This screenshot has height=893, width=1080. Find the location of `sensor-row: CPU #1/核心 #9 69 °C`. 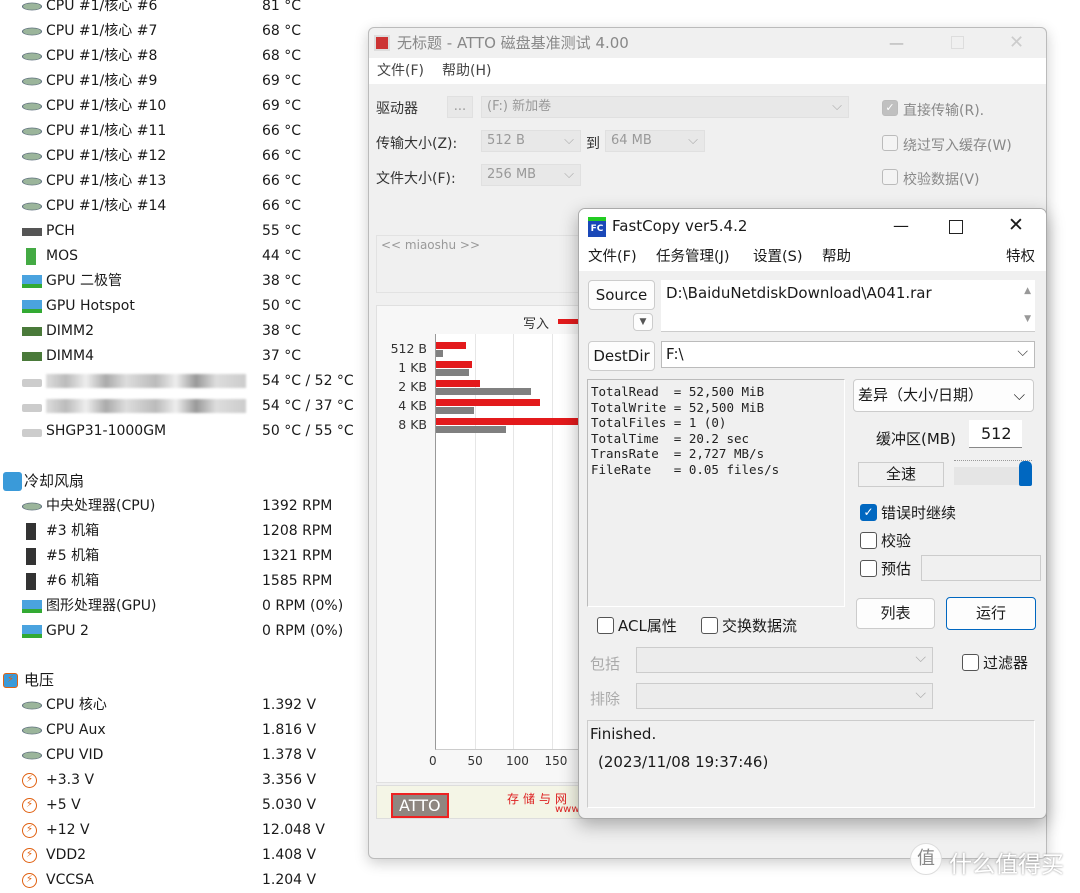

sensor-row: CPU #1/核心 #9 69 °C is located at coordinates (180, 81).